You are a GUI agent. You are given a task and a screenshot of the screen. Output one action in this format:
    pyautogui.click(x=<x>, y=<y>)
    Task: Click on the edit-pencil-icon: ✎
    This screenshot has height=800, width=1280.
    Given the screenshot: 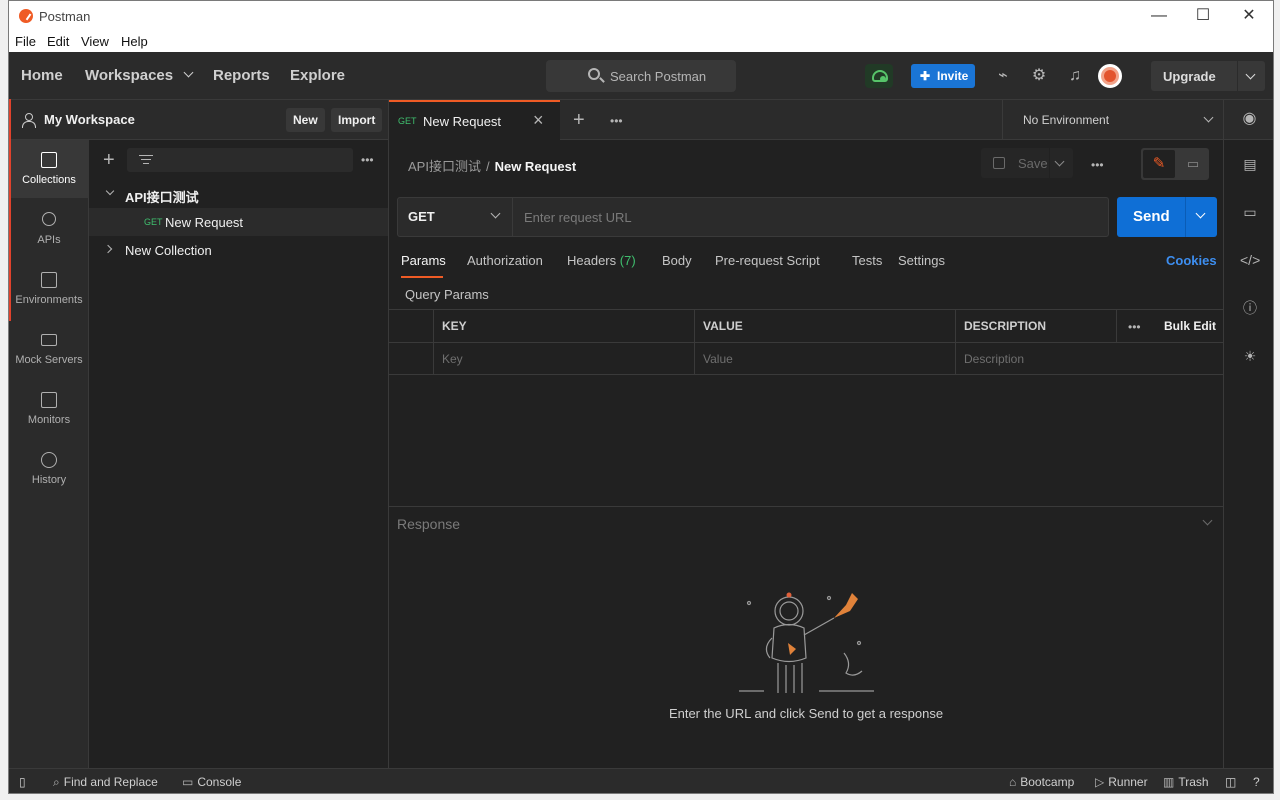 What is the action you would take?
    pyautogui.click(x=1159, y=164)
    